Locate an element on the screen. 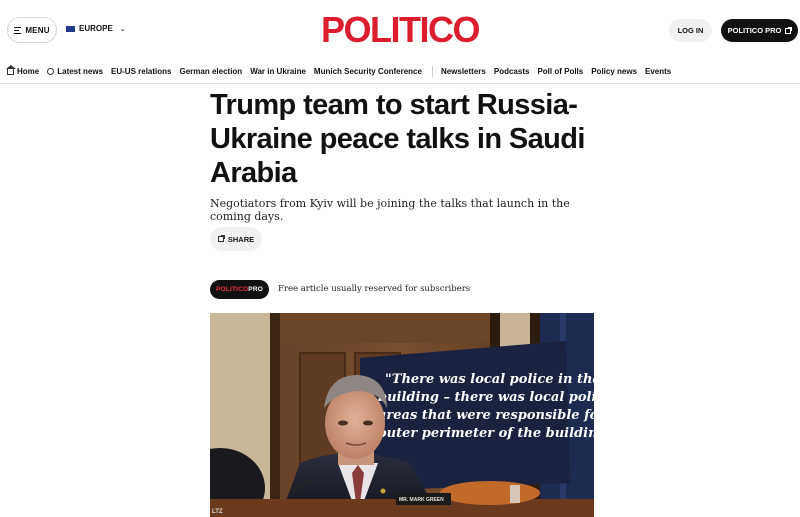  nav-divider is located at coordinates (432, 71).